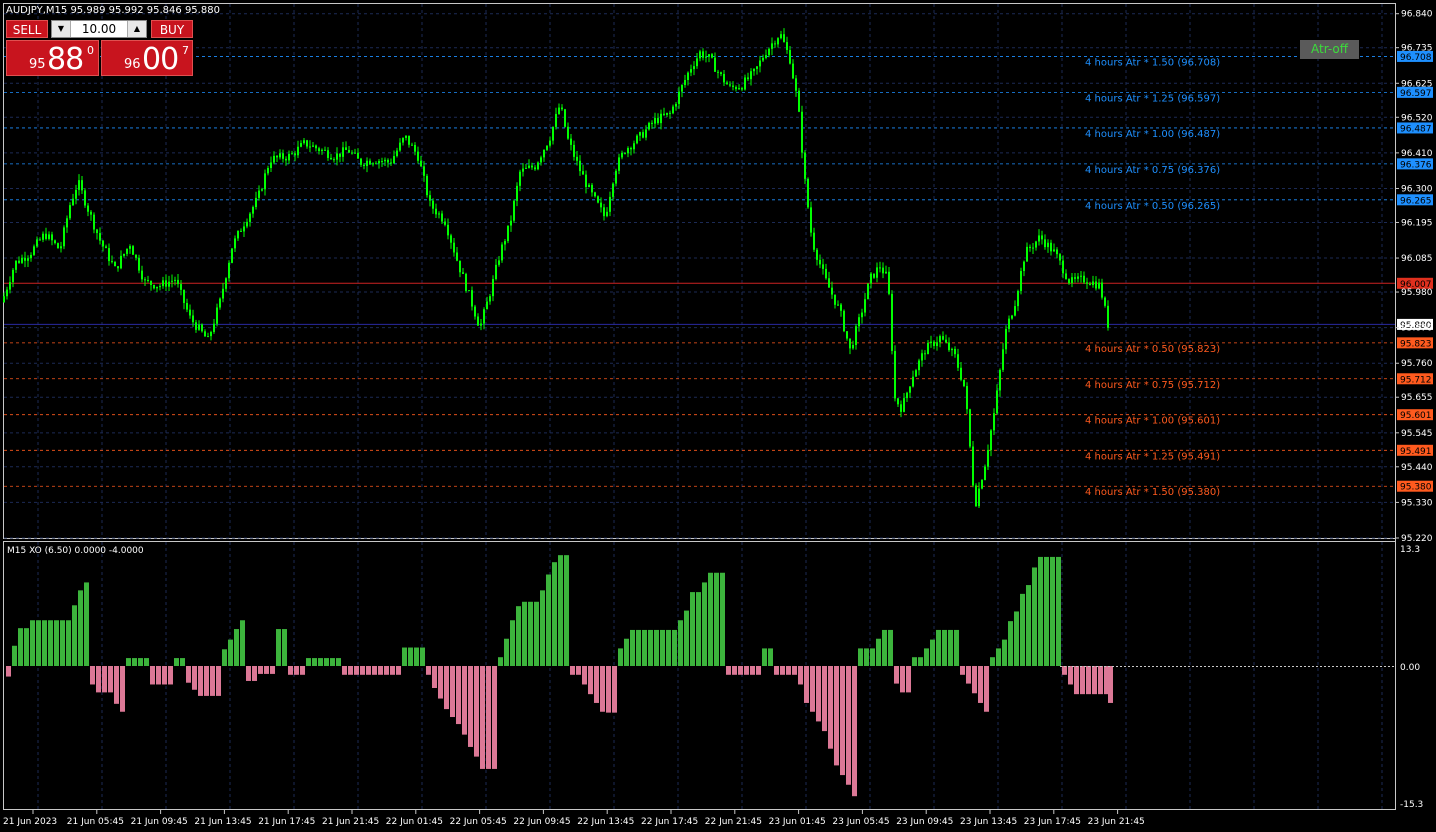 This screenshot has height=832, width=1436. I want to click on buy-button: BUY, so click(172, 29).